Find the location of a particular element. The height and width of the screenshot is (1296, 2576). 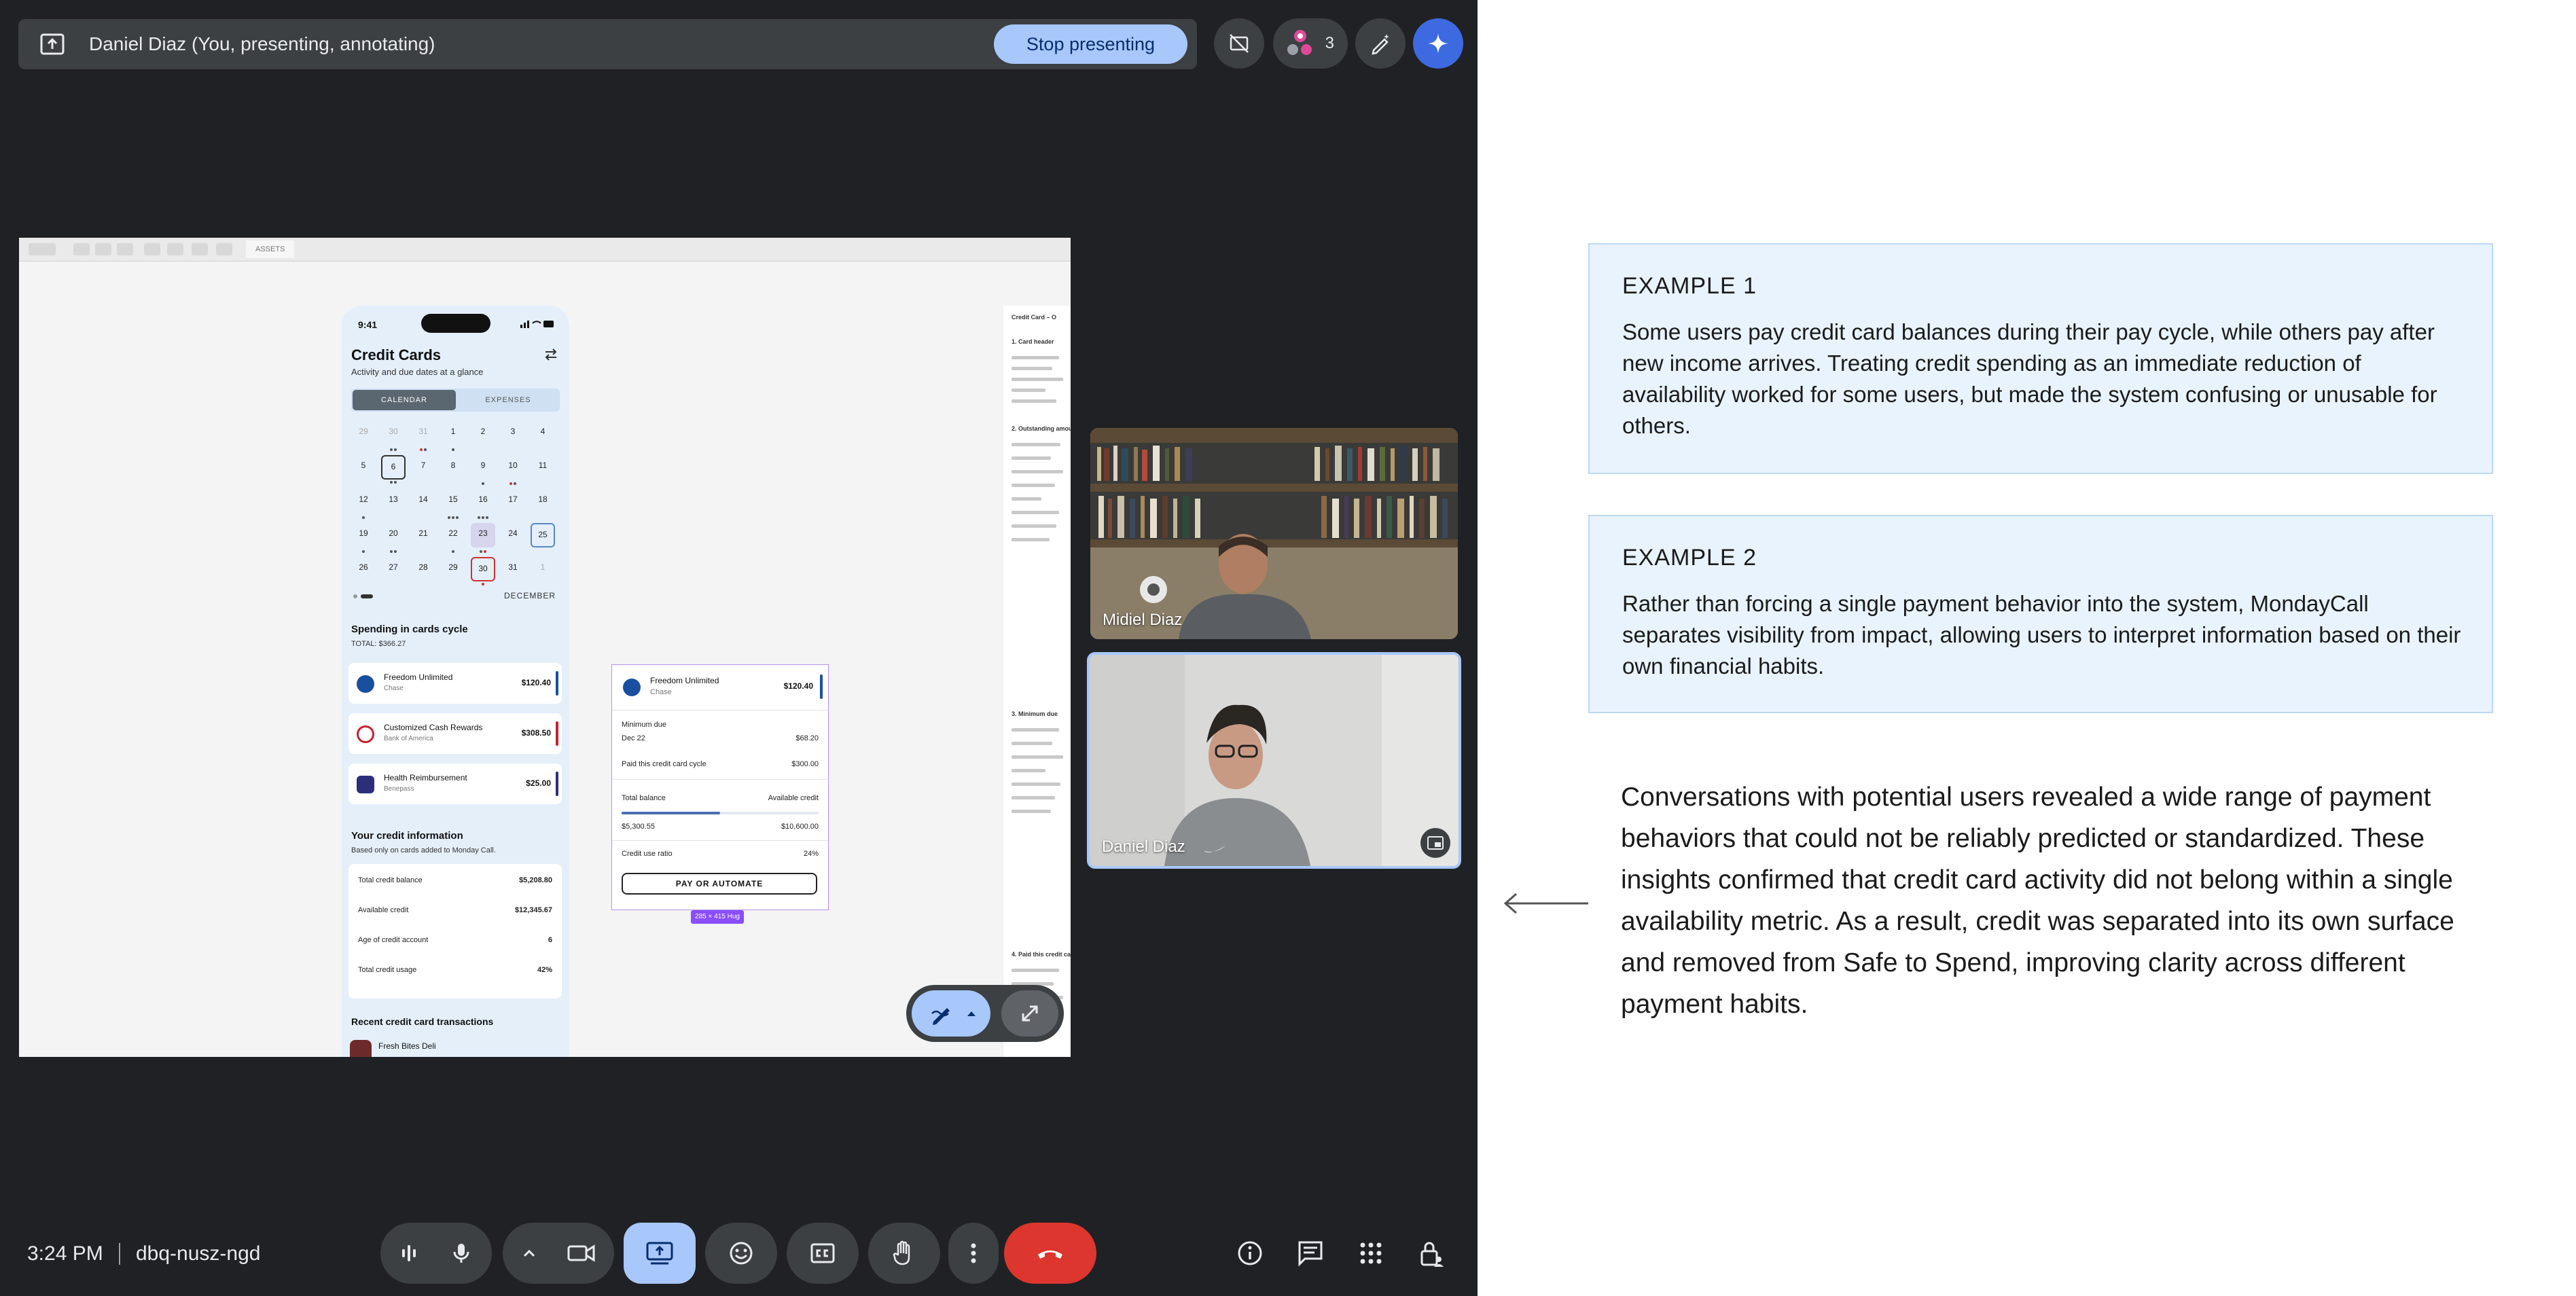

pip-button is located at coordinates (1435, 843).